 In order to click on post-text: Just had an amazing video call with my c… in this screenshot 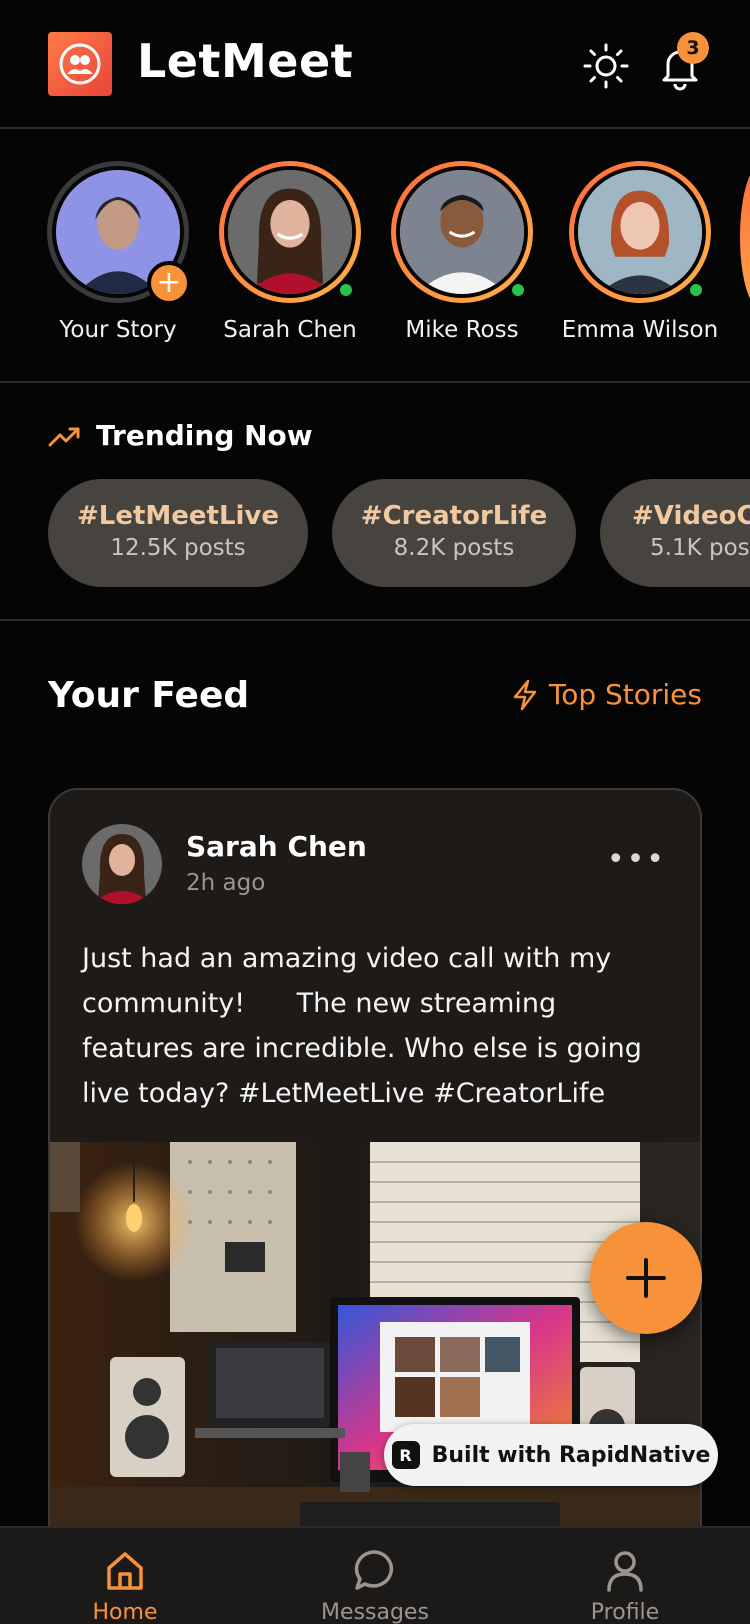, I will do `click(362, 1026)`.